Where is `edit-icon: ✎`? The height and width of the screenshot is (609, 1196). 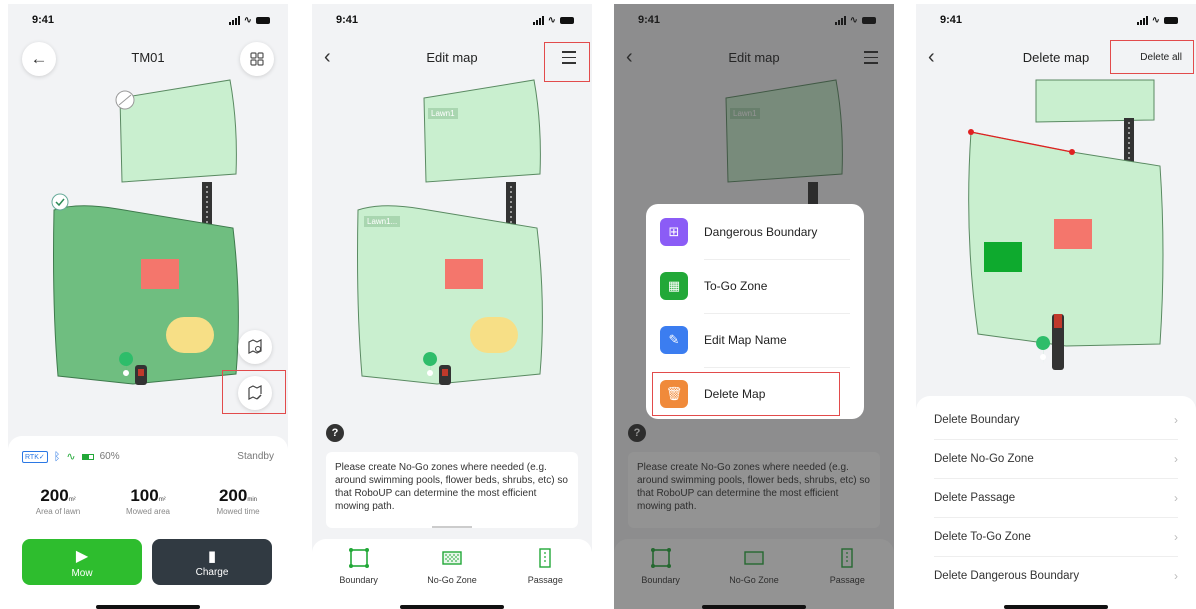
edit-icon: ✎ is located at coordinates (674, 340).